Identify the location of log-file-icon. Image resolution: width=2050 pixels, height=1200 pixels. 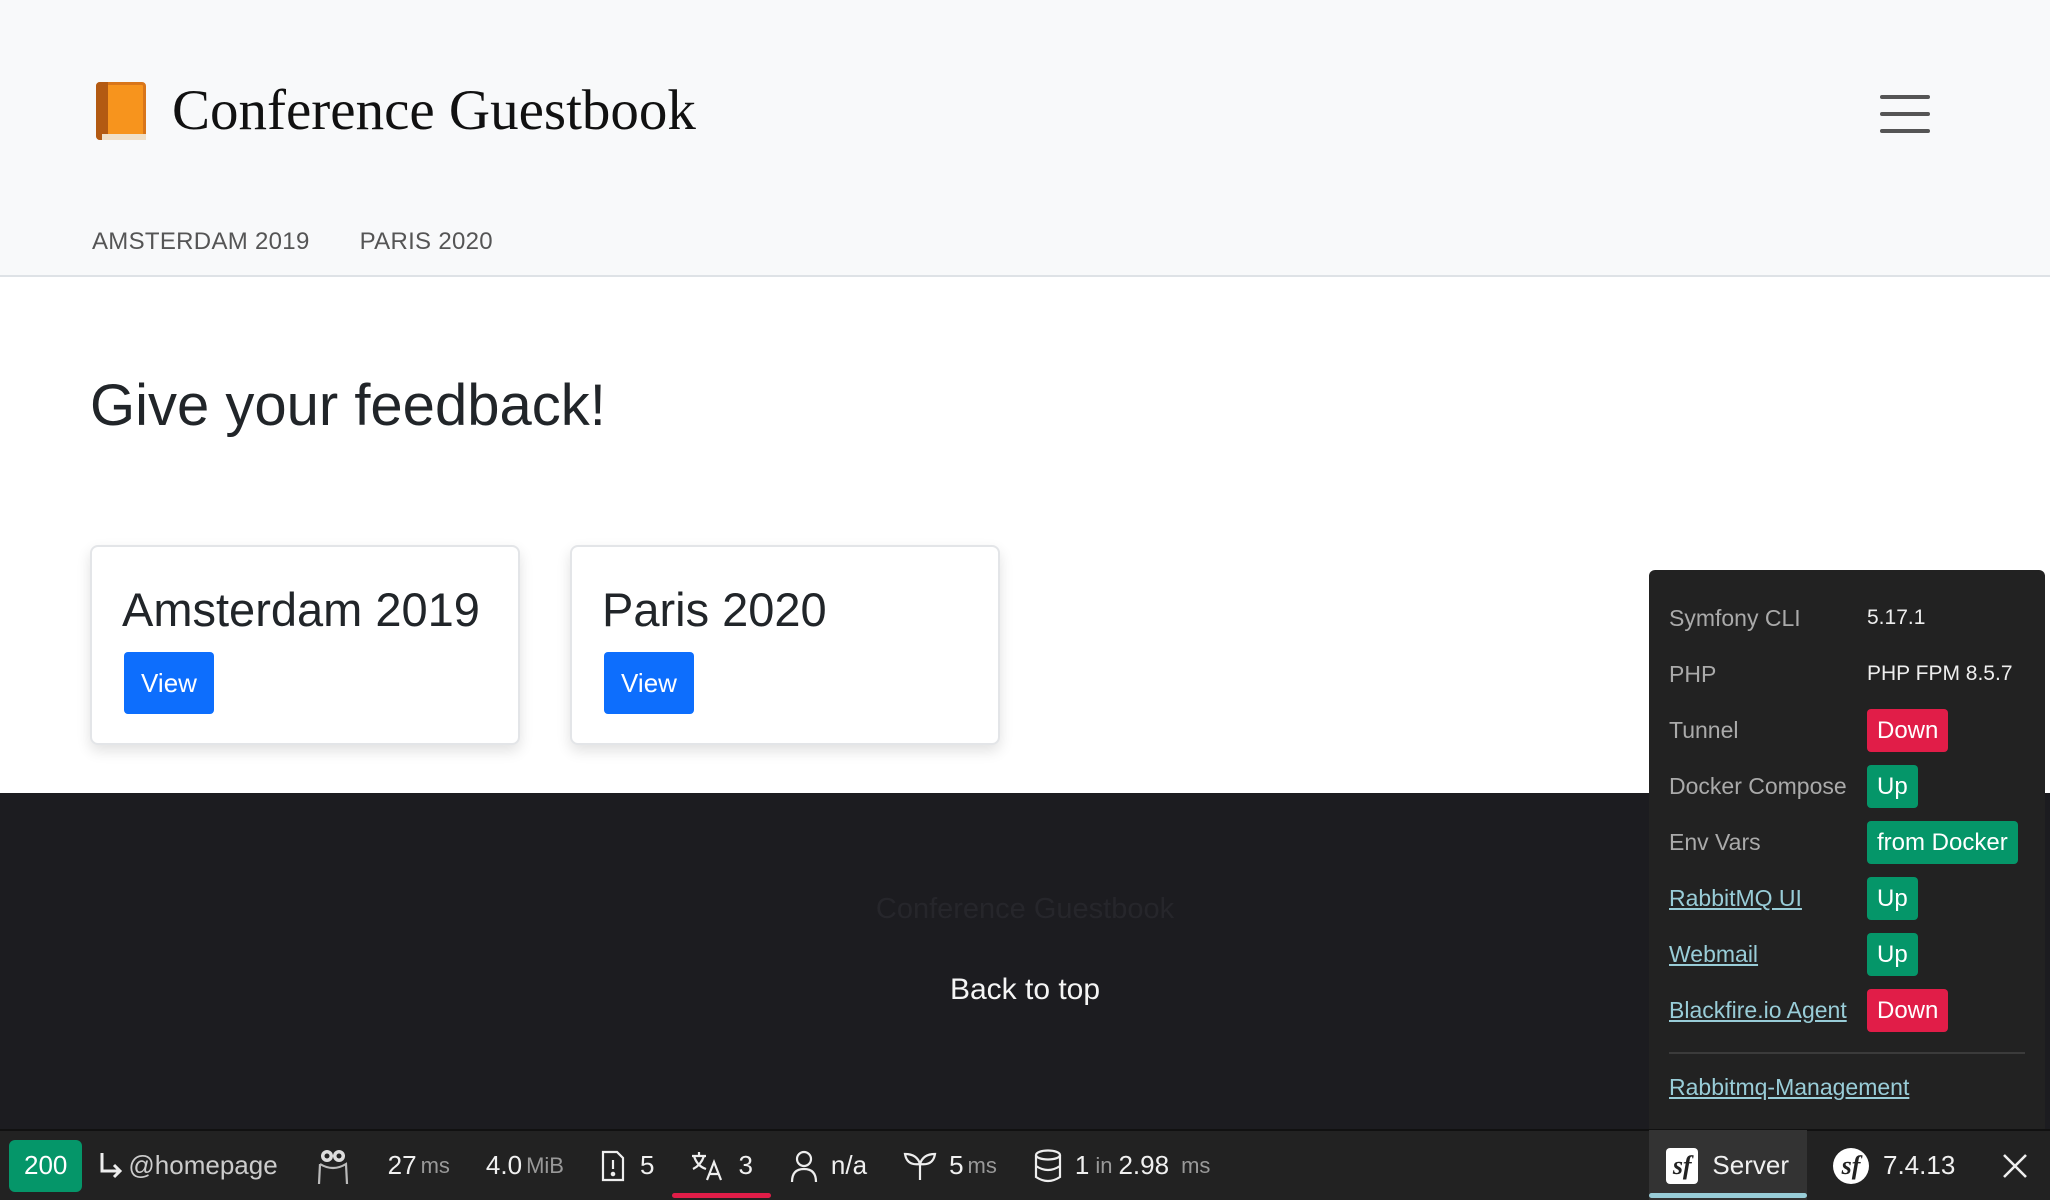
(613, 1165).